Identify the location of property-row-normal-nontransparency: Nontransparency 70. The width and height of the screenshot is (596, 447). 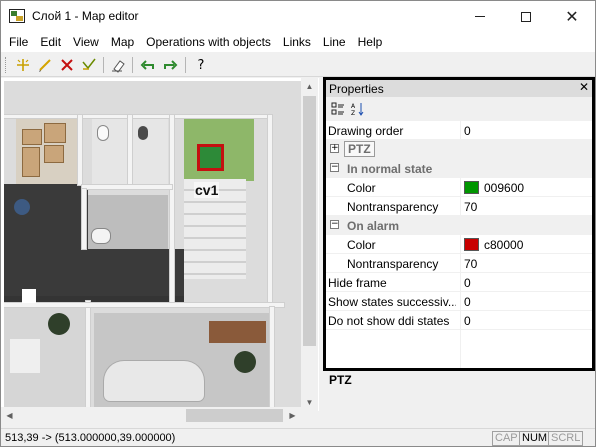
(459, 206).